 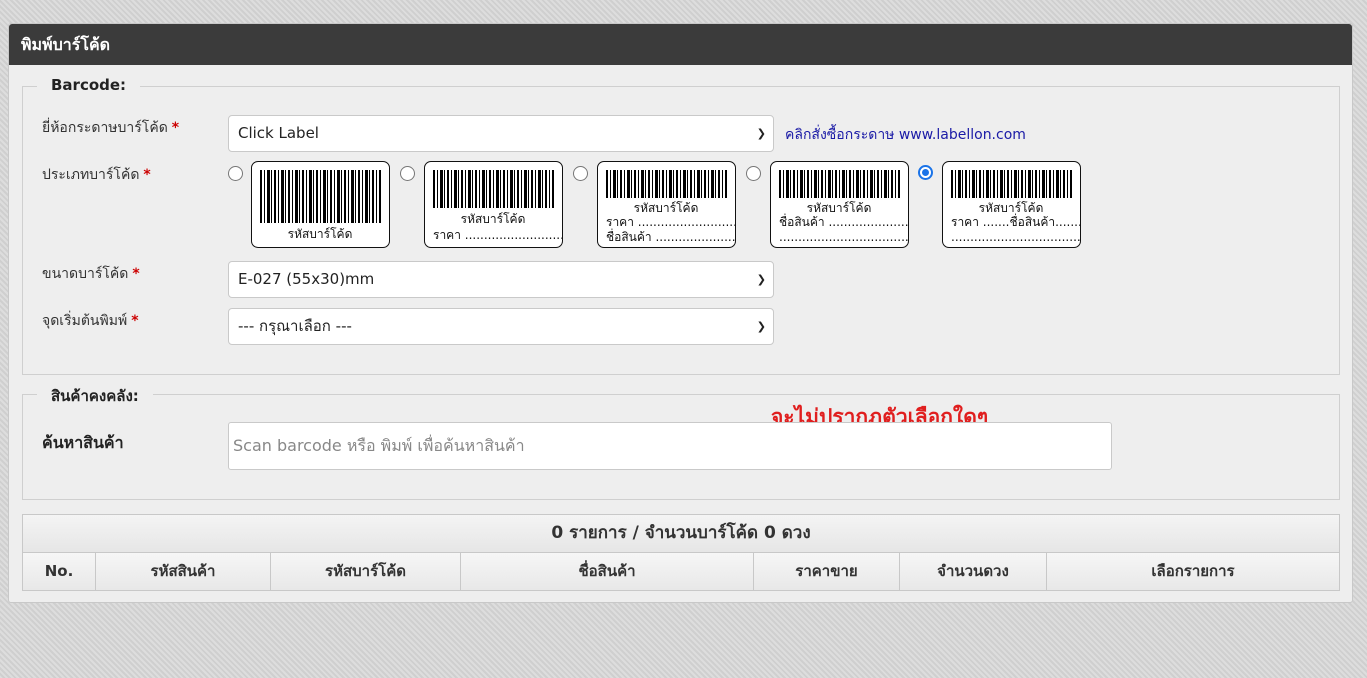 What do you see at coordinates (91, 274) in the screenshot?
I see `size-label: ขนาดบาร์โค้ด *` at bounding box center [91, 274].